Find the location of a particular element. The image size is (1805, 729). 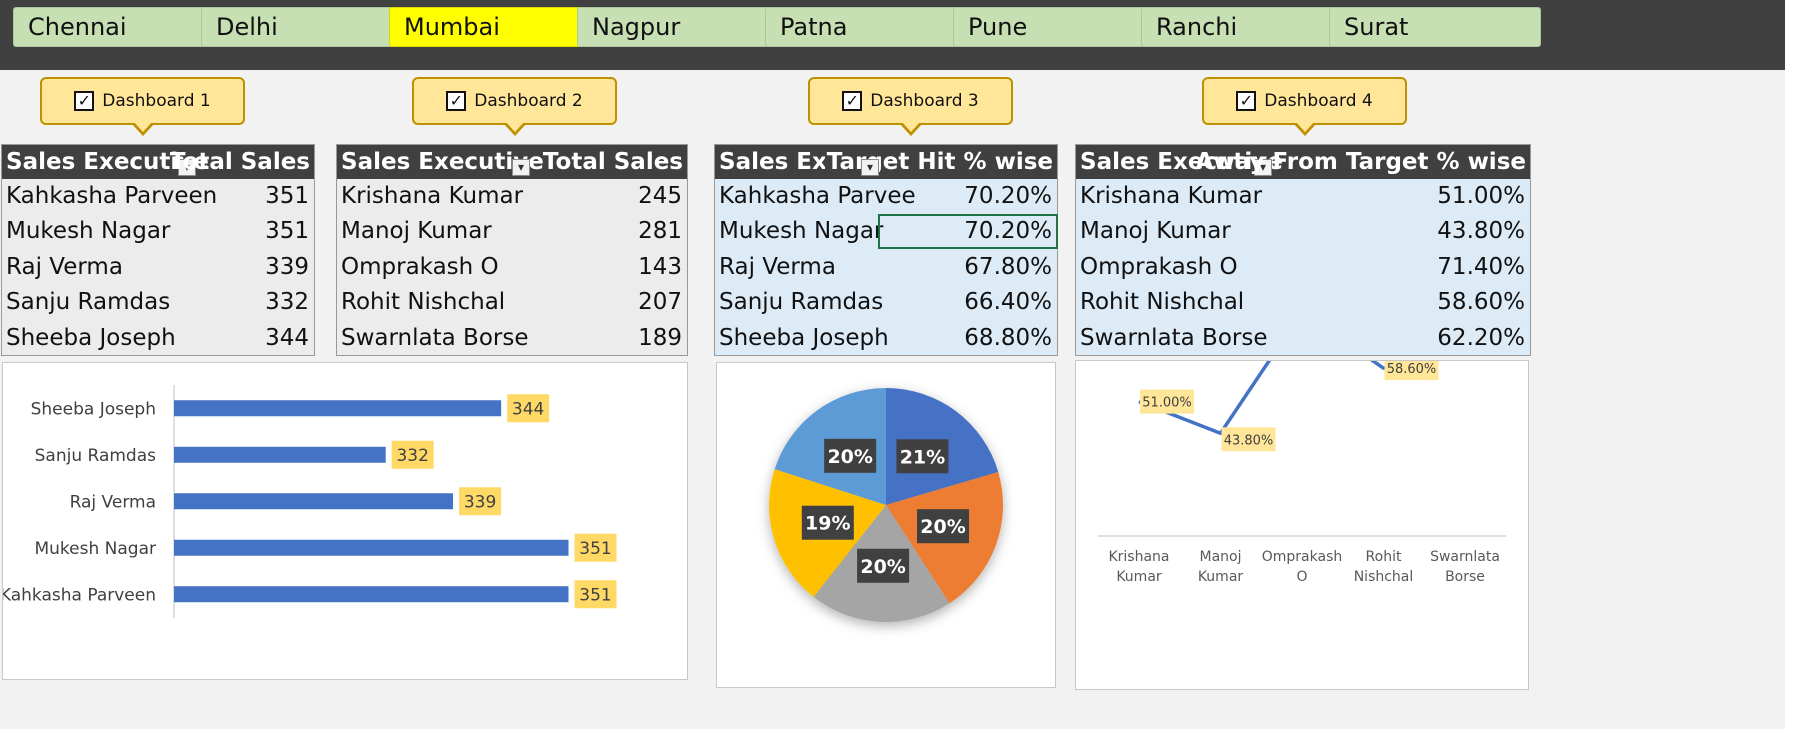

pie-chart-target-hit: 21% 20% 20% 19% 20% is located at coordinates (886, 525).